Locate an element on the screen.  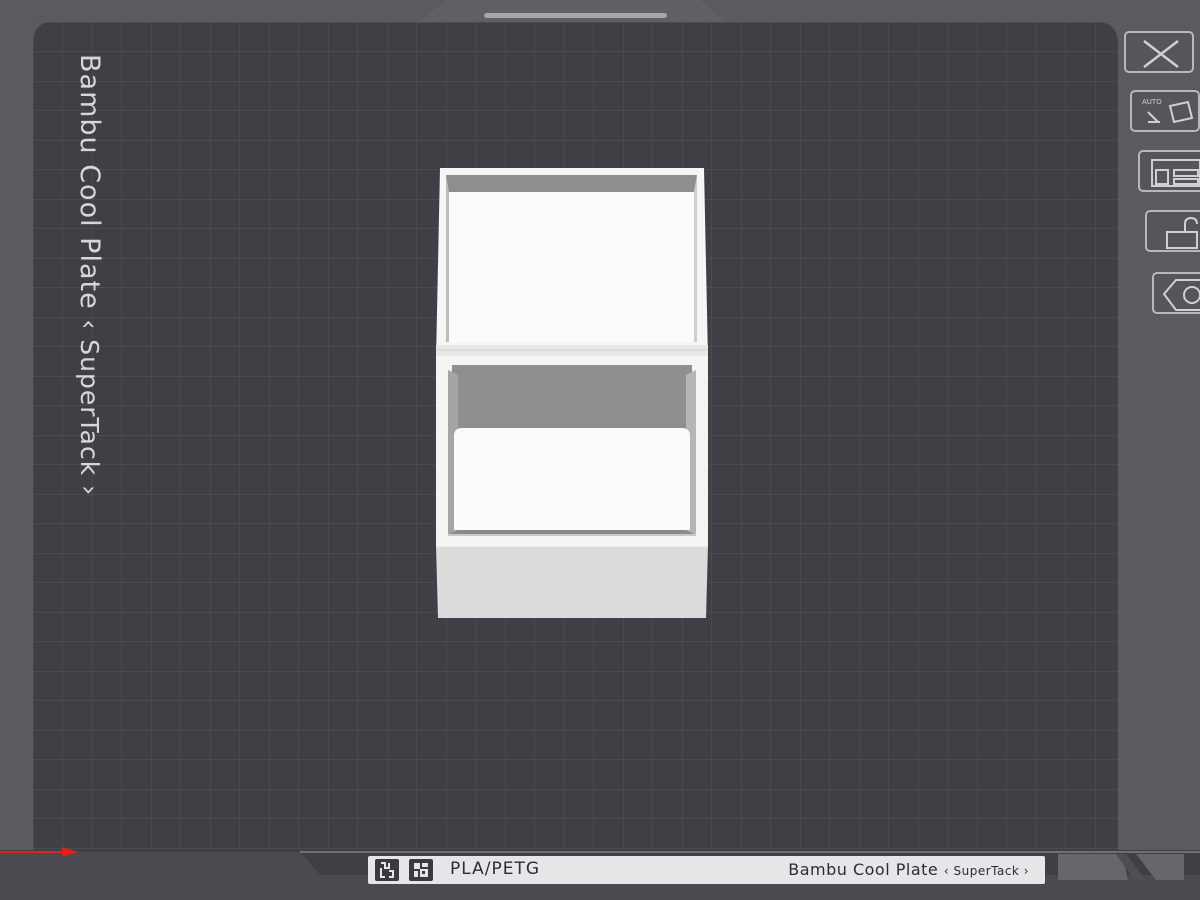
close-icon is located at coordinates (1161, 54).